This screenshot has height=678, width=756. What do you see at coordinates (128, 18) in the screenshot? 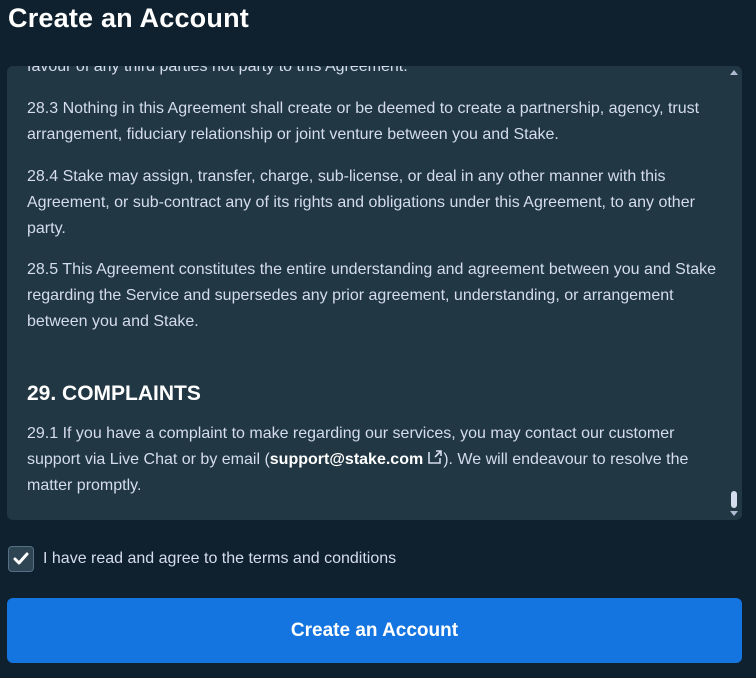
I see `page-title: Create an Account` at bounding box center [128, 18].